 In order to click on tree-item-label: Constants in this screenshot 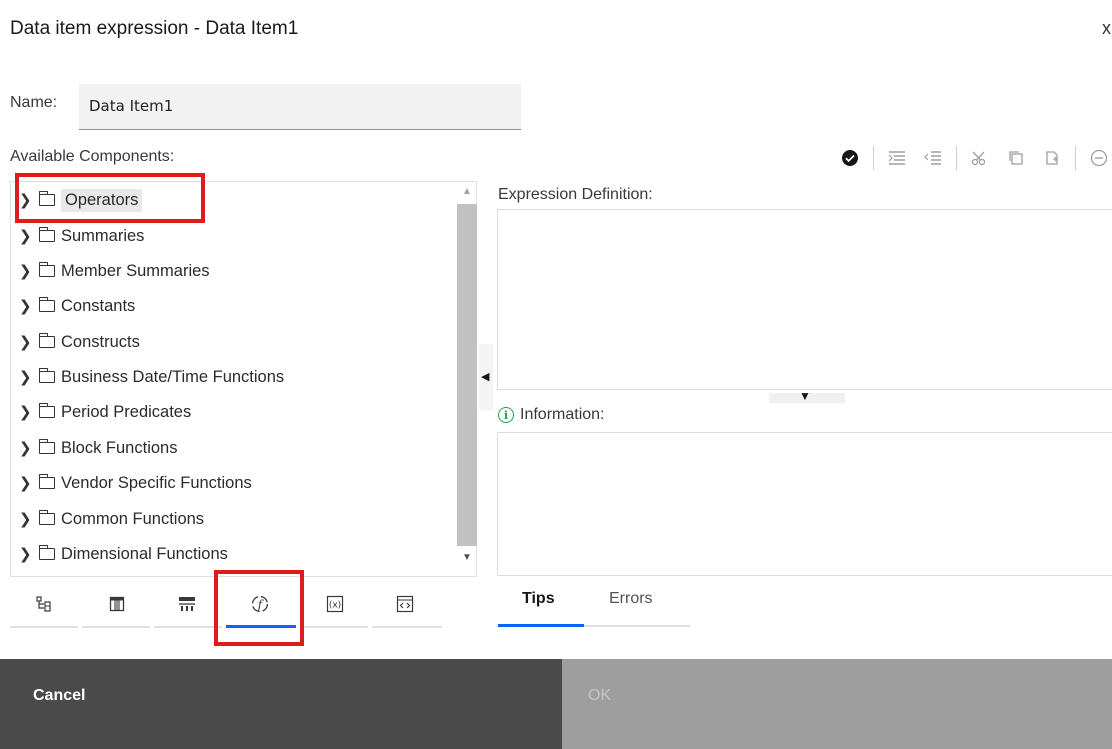, I will do `click(98, 305)`.